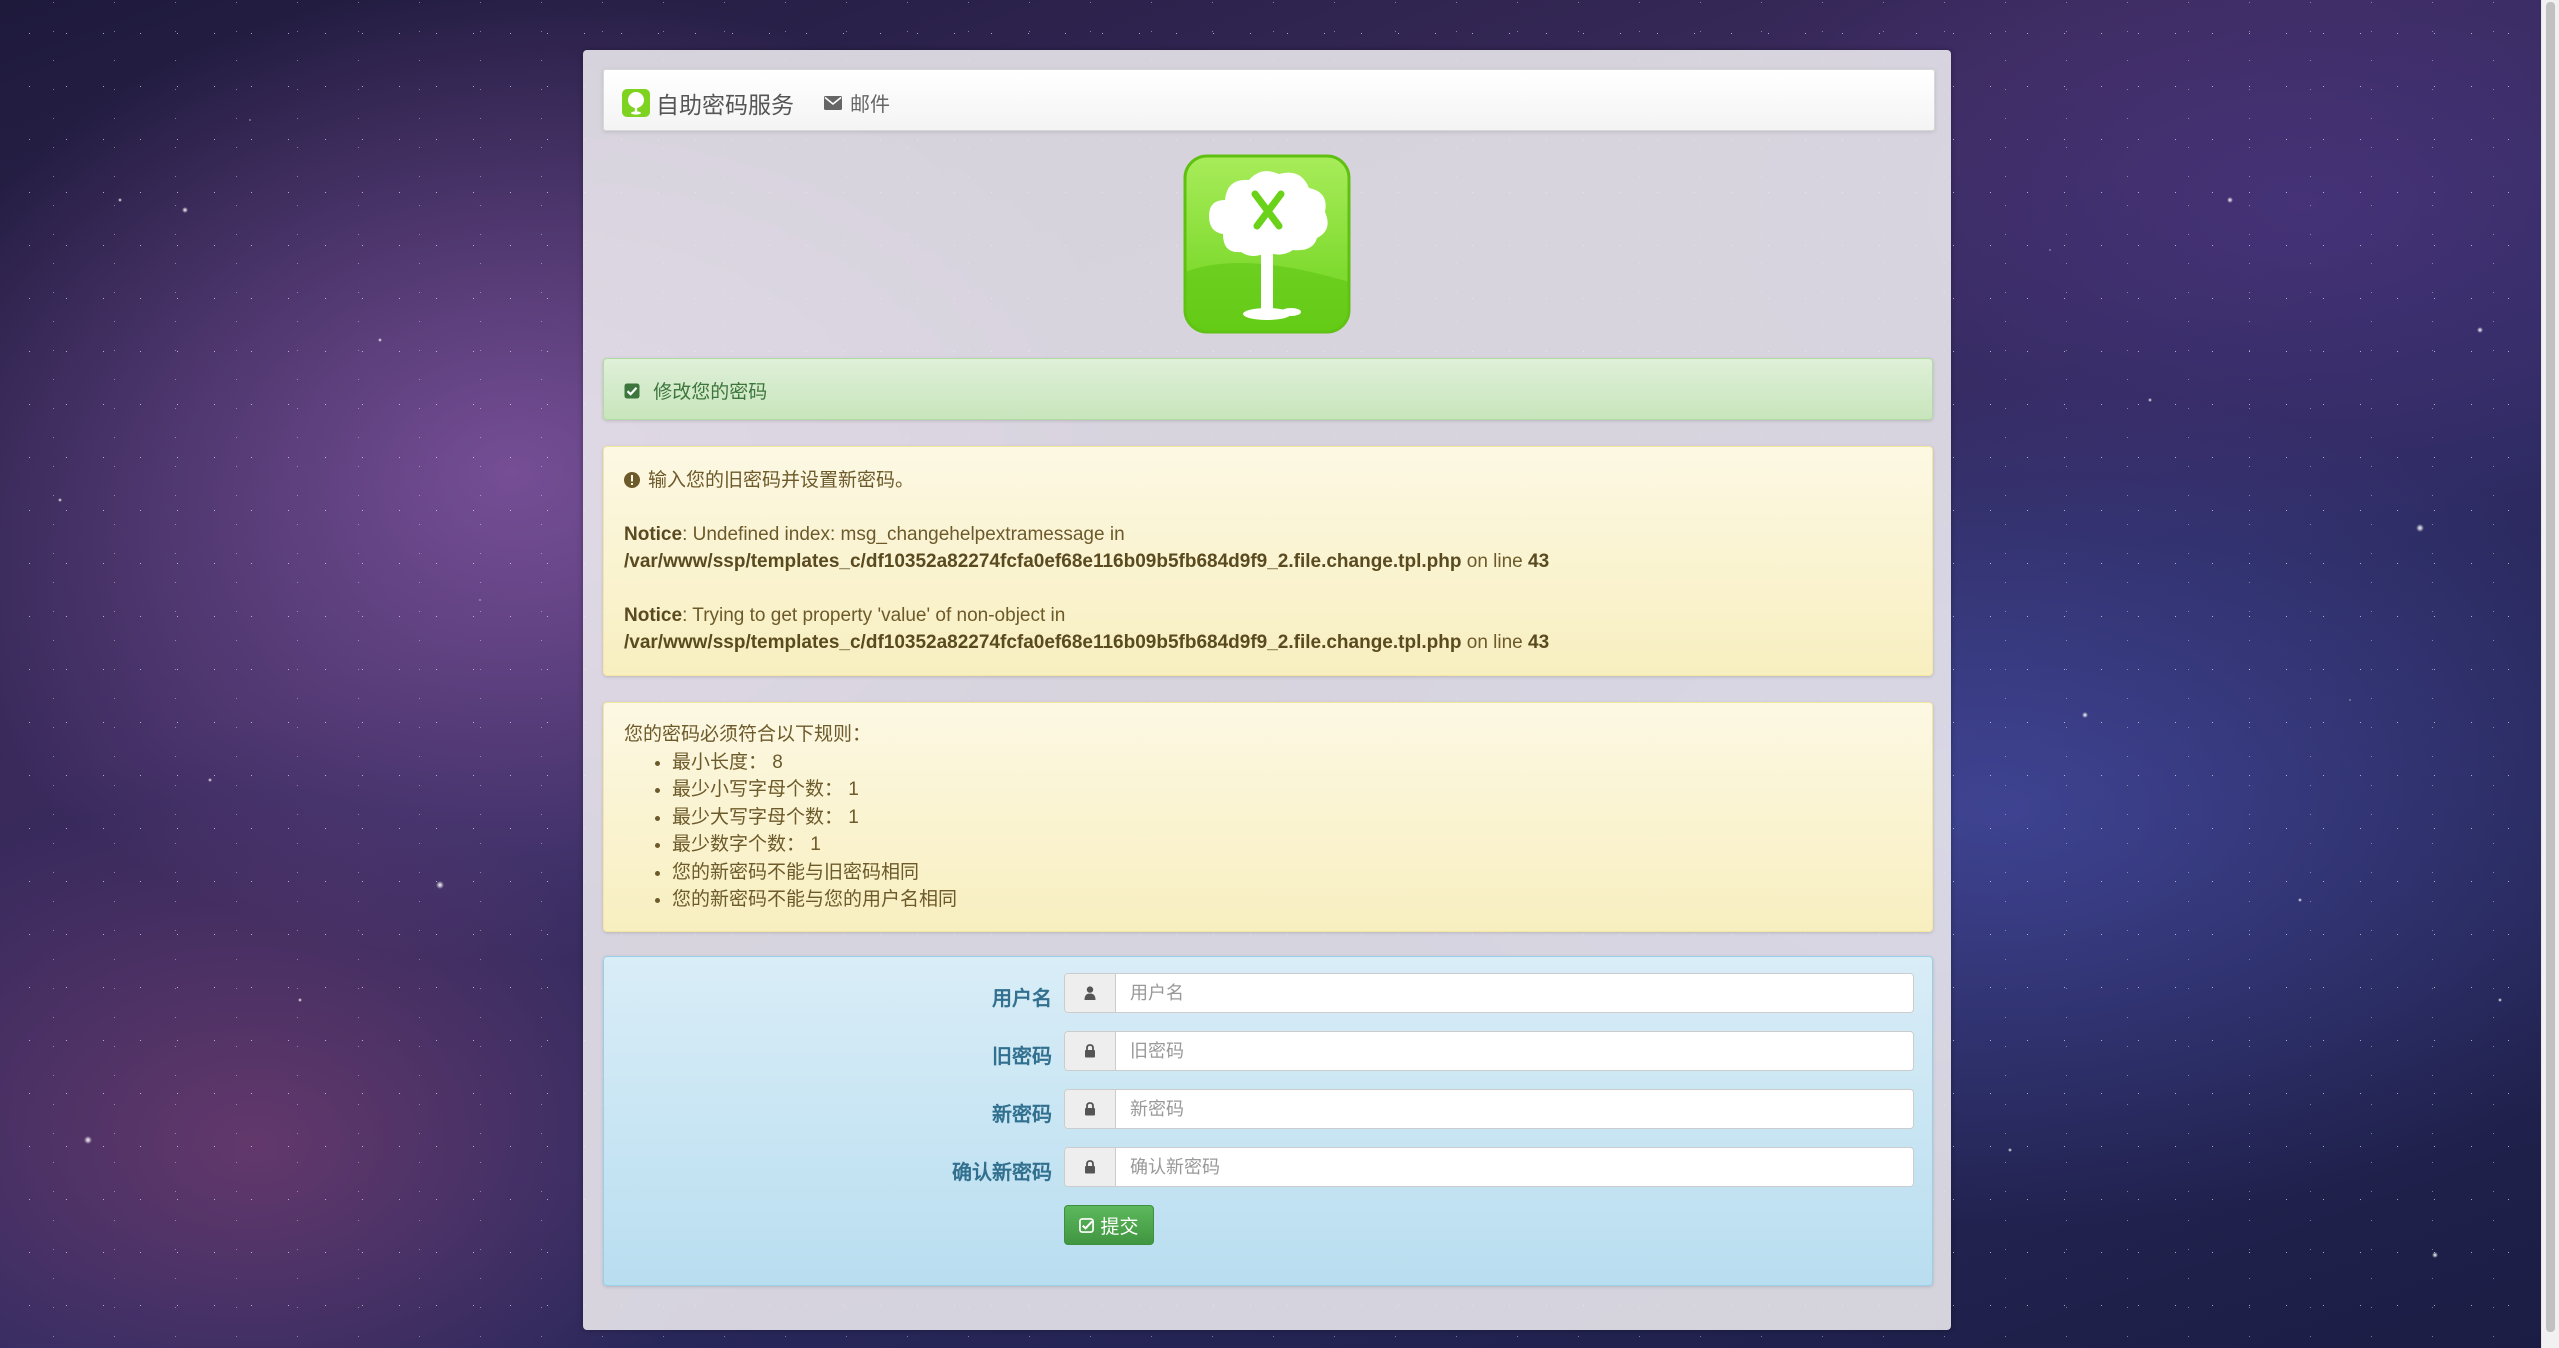 Image resolution: width=2559 pixels, height=1348 pixels. I want to click on success-alert-text: 修改您的密码, so click(710, 392).